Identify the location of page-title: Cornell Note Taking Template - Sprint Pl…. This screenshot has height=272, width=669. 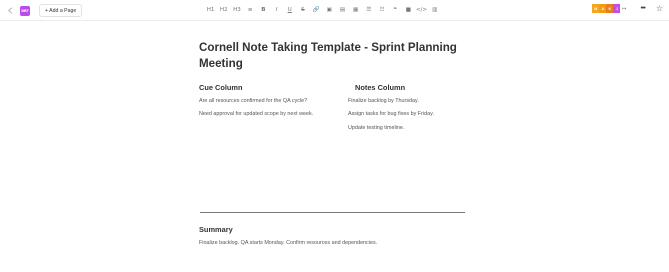
(332, 55).